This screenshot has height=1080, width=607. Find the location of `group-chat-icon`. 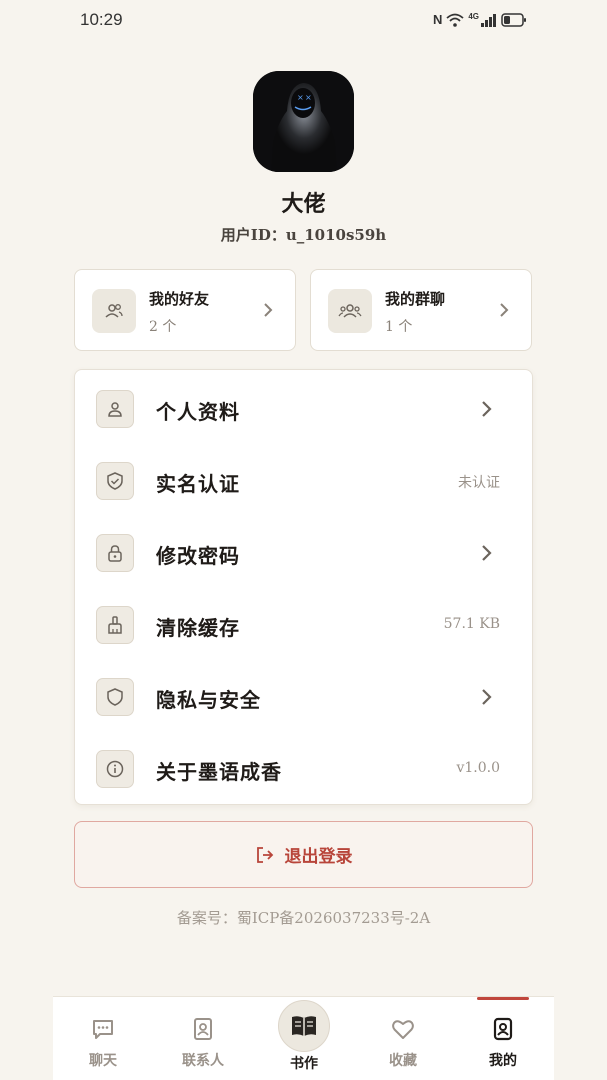

group-chat-icon is located at coordinates (350, 311).